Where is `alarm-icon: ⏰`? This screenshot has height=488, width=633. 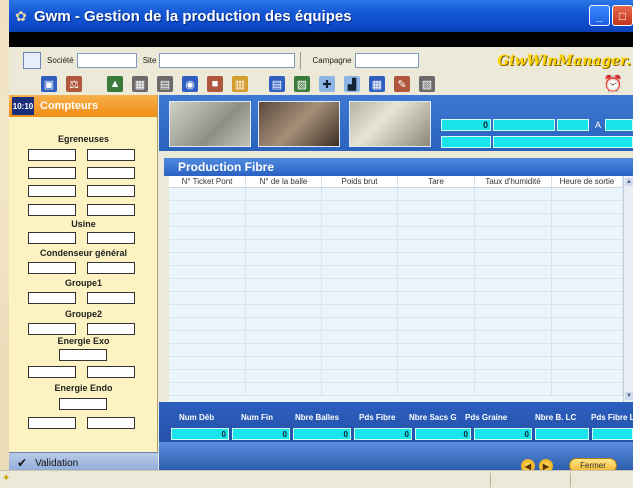 alarm-icon: ⏰ is located at coordinates (613, 84).